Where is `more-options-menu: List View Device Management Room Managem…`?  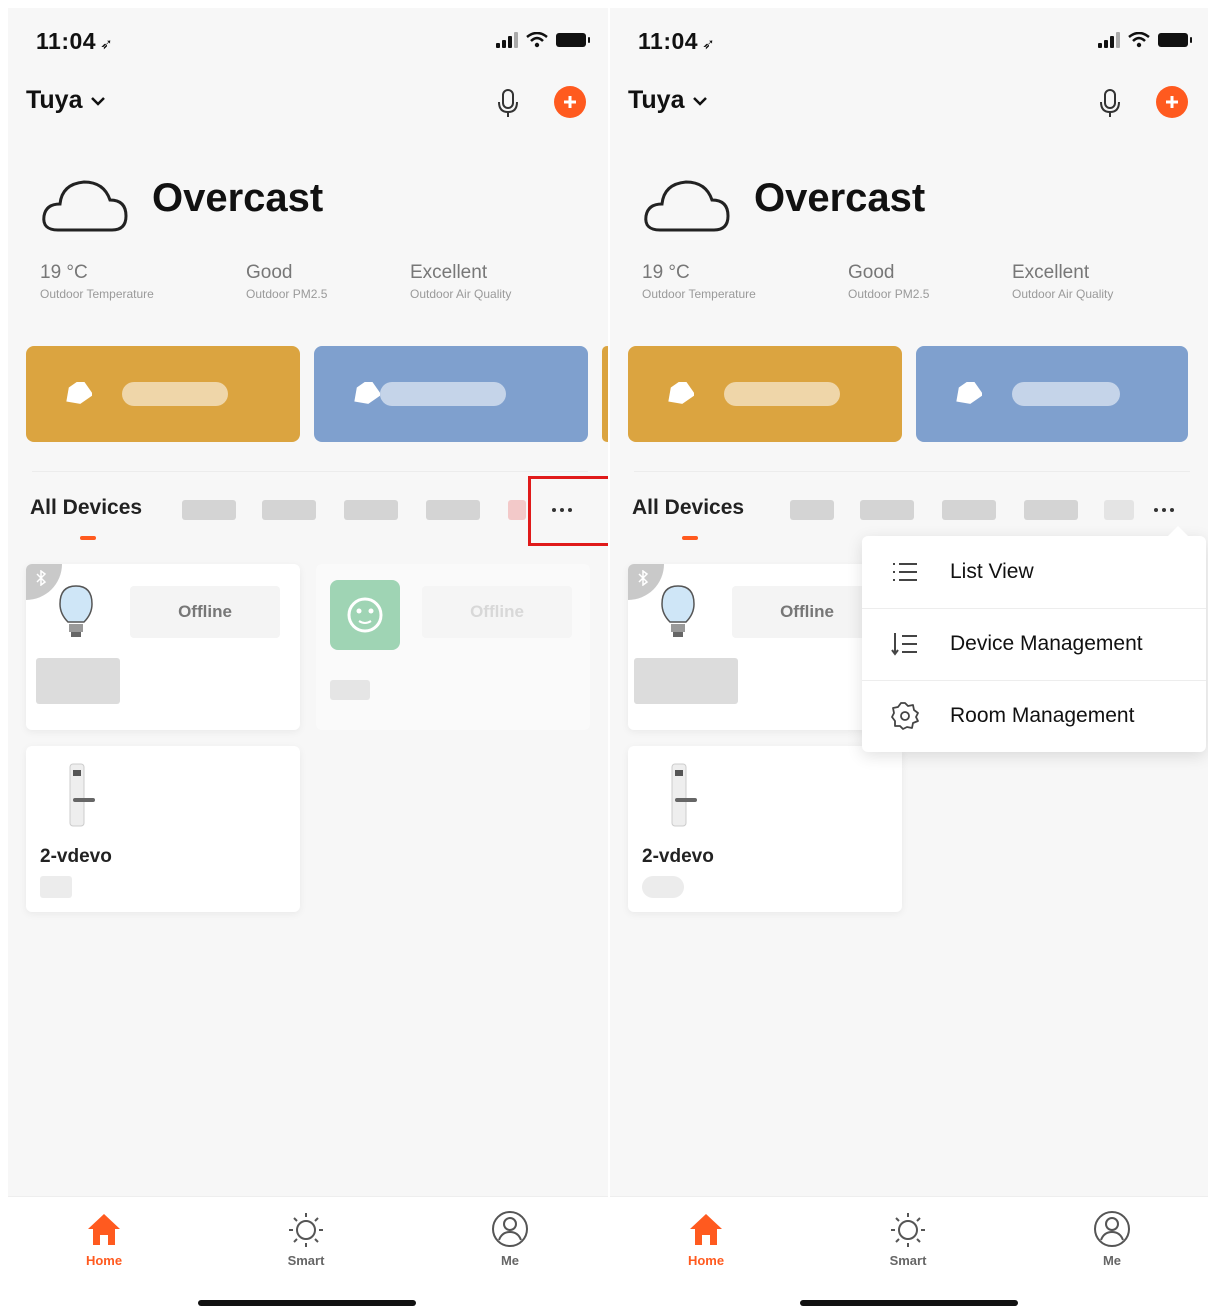
more-options-menu: List View Device Management Room Managem… is located at coordinates (1034, 639).